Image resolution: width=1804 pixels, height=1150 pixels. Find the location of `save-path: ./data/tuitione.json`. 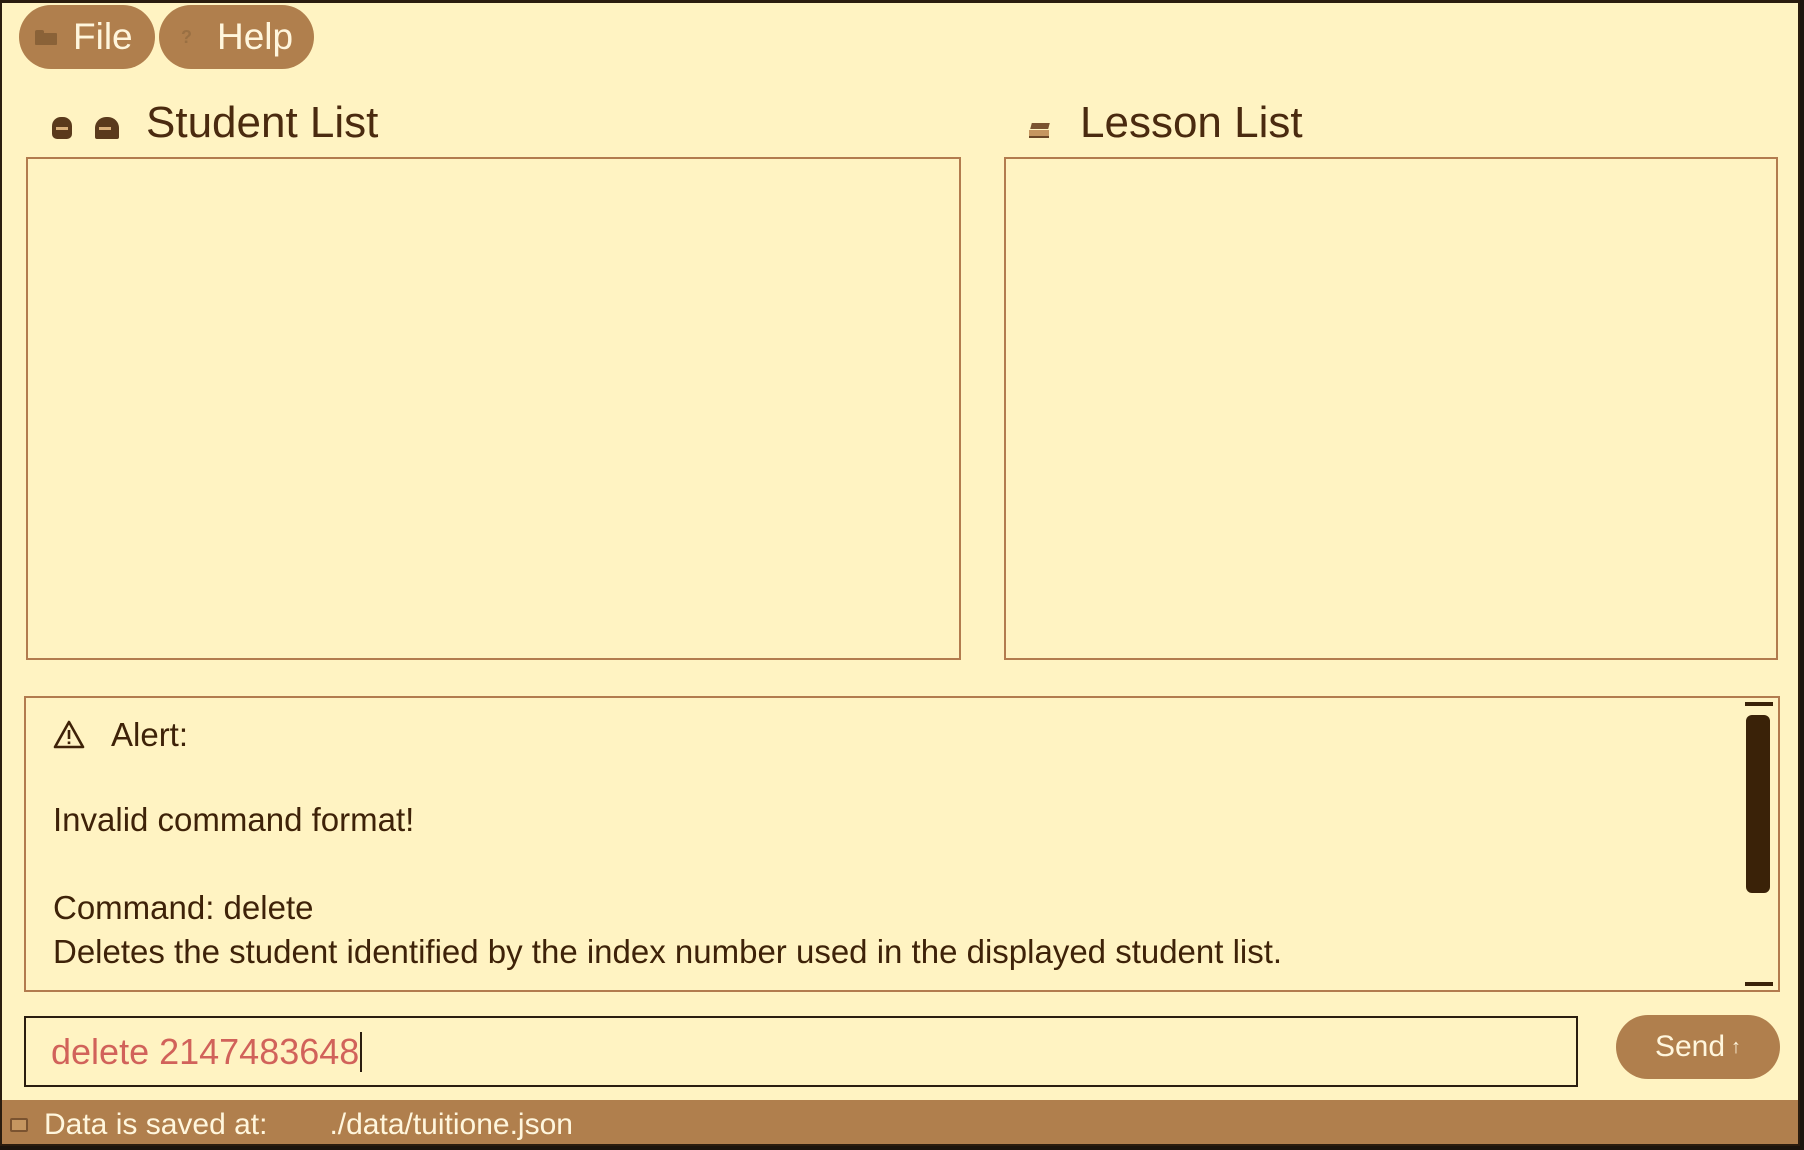

save-path: ./data/tuitione.json is located at coordinates (451, 1124).